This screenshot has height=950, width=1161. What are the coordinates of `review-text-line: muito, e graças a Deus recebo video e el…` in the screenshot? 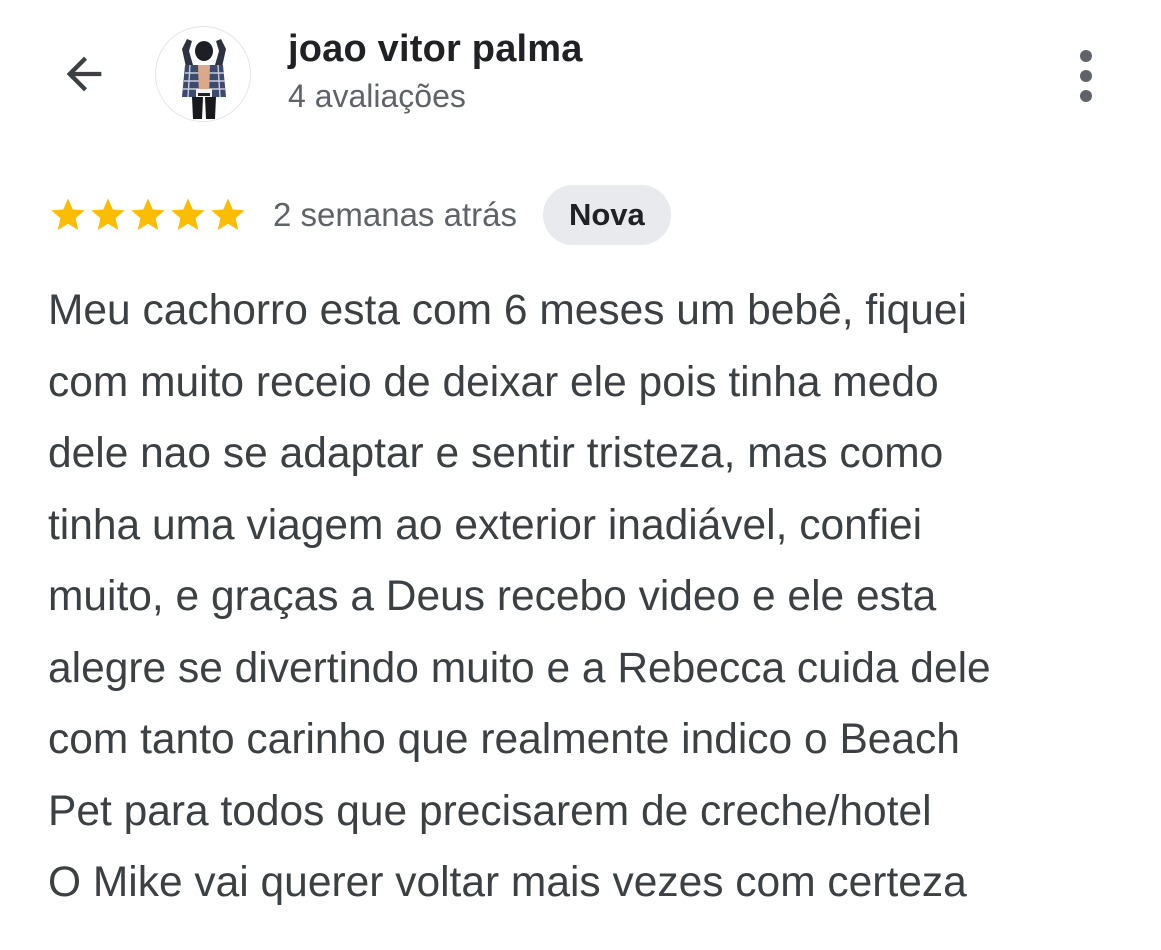 It's located at (492, 596).